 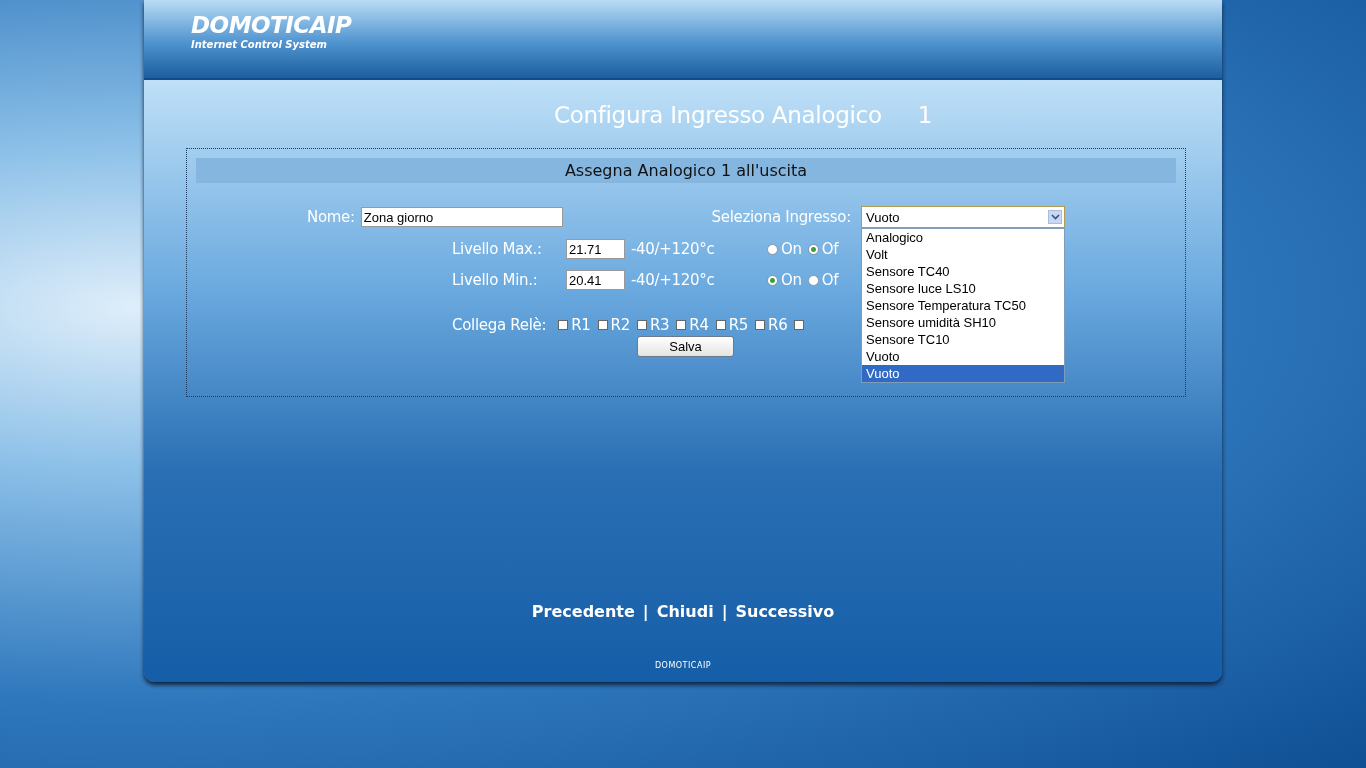 I want to click on nav-link: Chiudi, so click(x=685, y=611).